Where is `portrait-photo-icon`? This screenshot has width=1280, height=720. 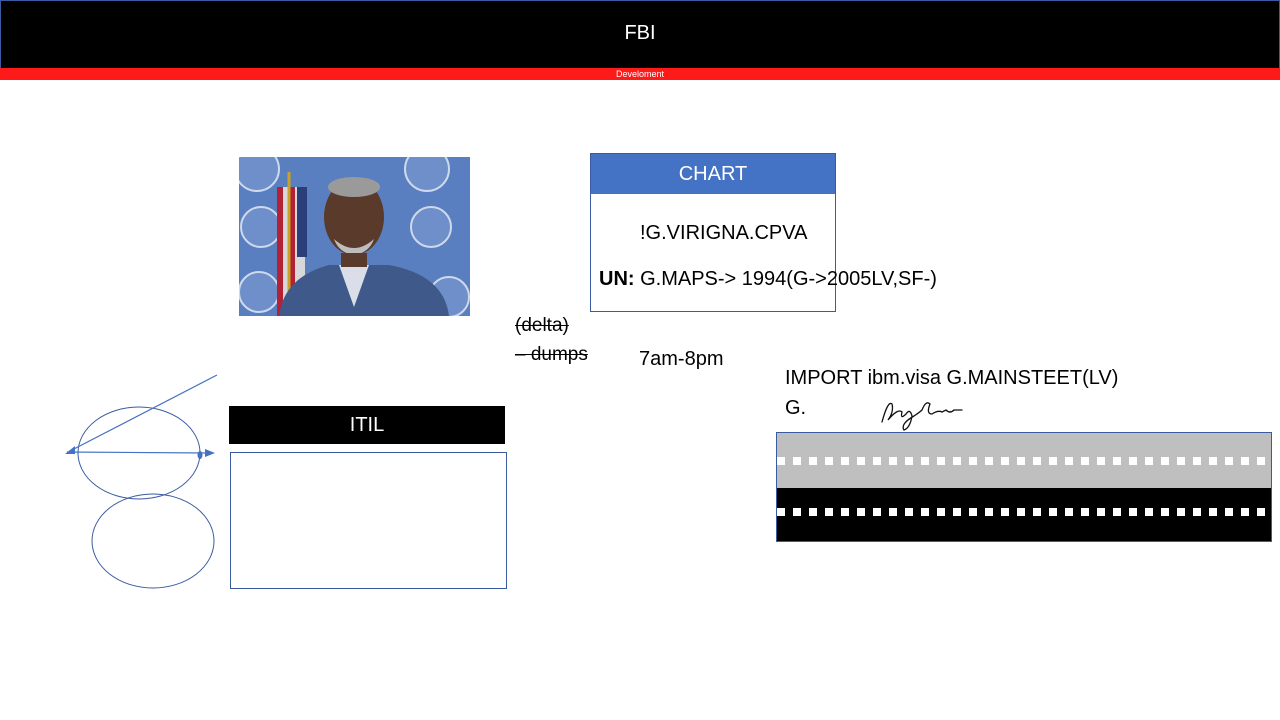 portrait-photo-icon is located at coordinates (354, 236).